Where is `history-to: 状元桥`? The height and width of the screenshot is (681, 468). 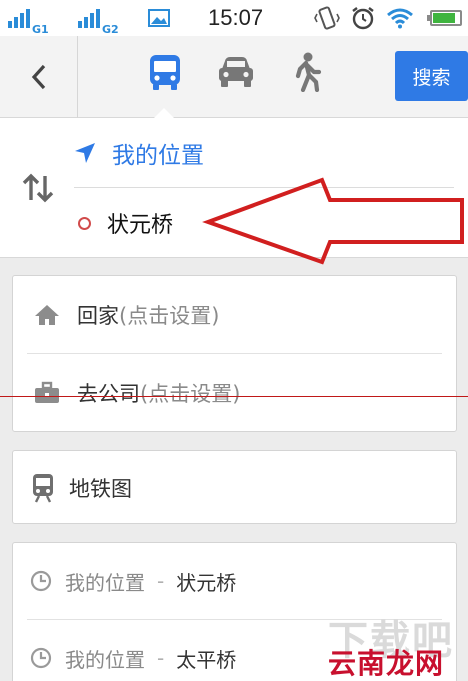 history-to: 状元桥 is located at coordinates (206, 582).